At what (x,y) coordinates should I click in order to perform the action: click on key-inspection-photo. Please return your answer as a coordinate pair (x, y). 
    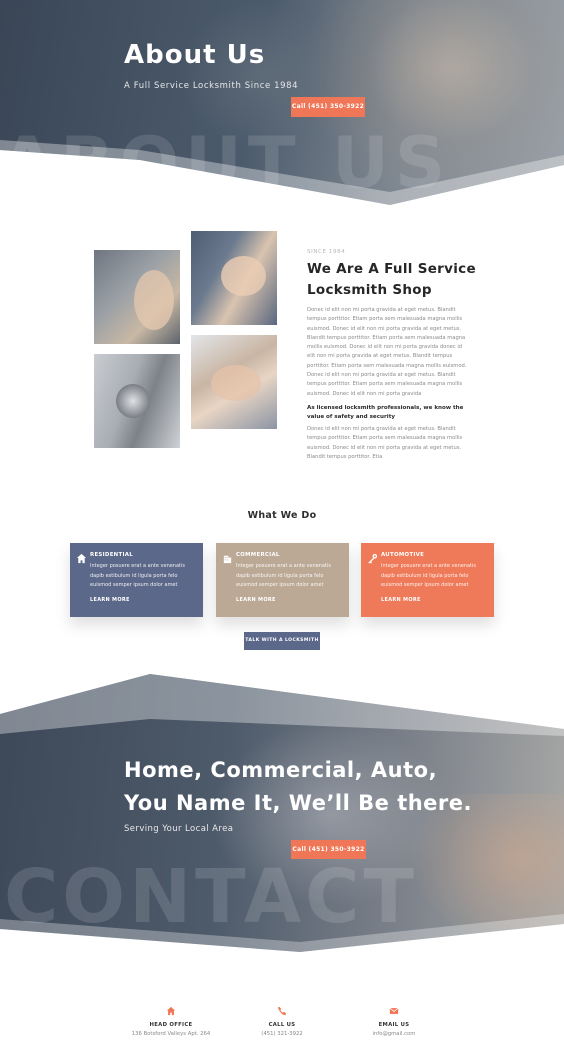
    Looking at the image, I should click on (234, 278).